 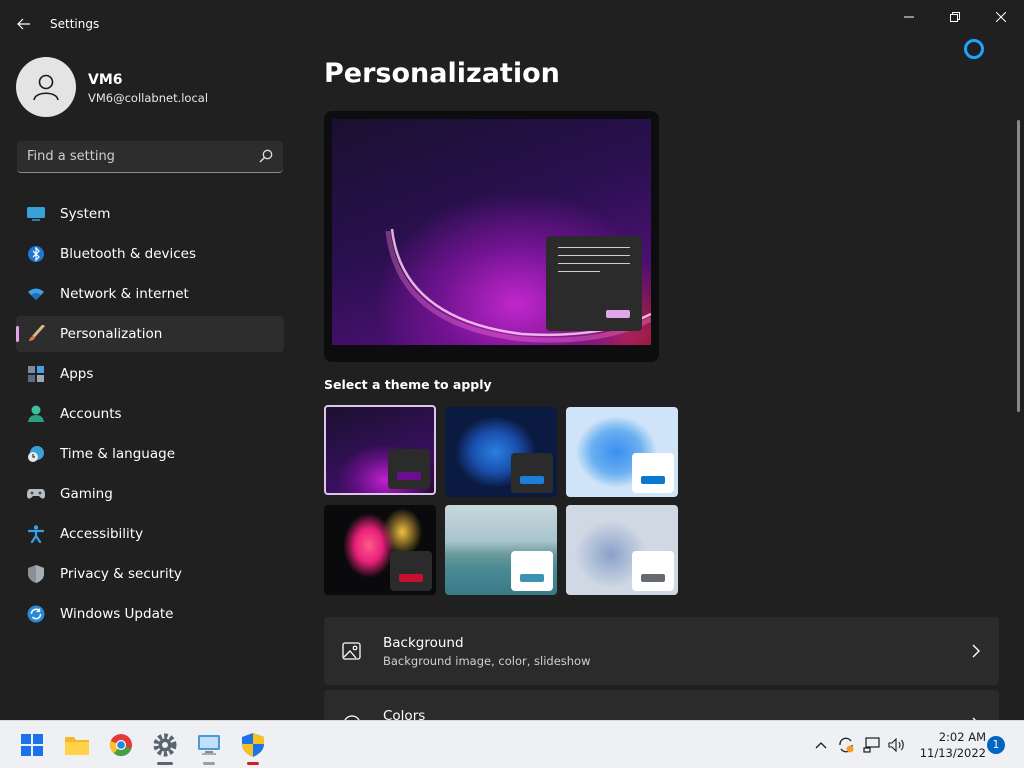 I want to click on back-arrow-icon, so click(x=23, y=24).